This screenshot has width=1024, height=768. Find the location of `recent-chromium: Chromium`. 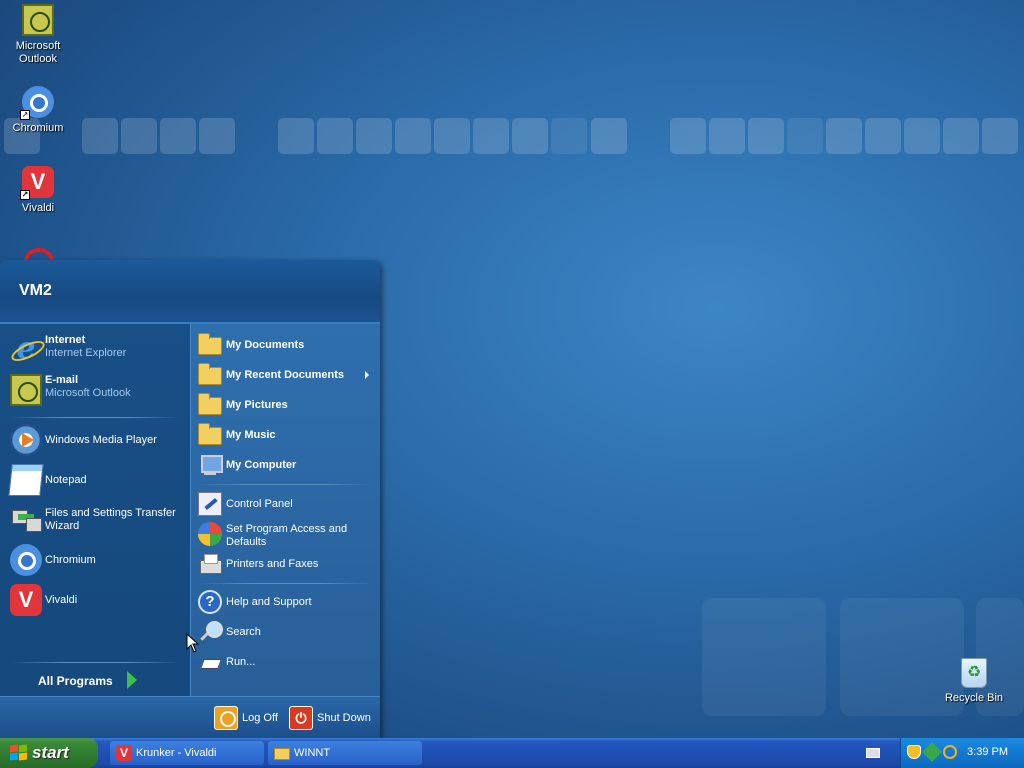

recent-chromium: Chromium is located at coordinates (97, 560).